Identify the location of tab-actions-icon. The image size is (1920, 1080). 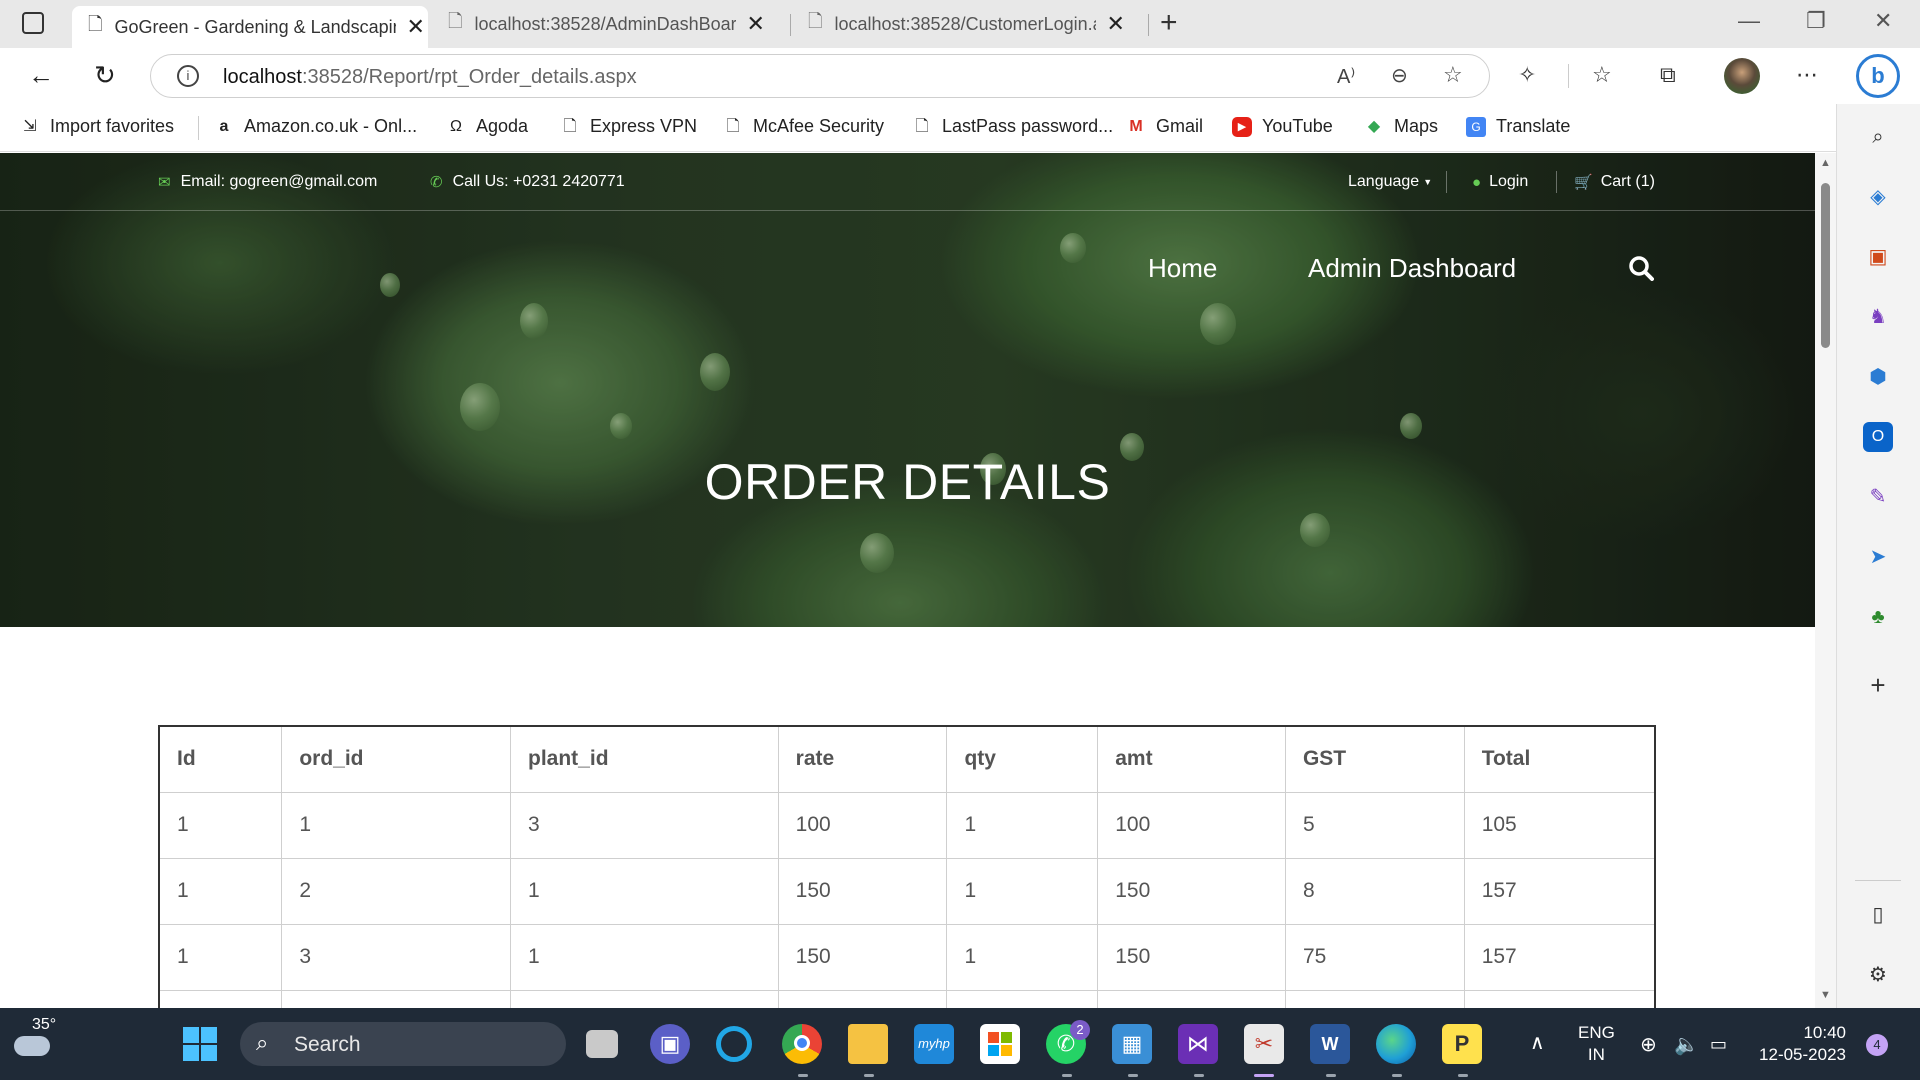
(33, 23).